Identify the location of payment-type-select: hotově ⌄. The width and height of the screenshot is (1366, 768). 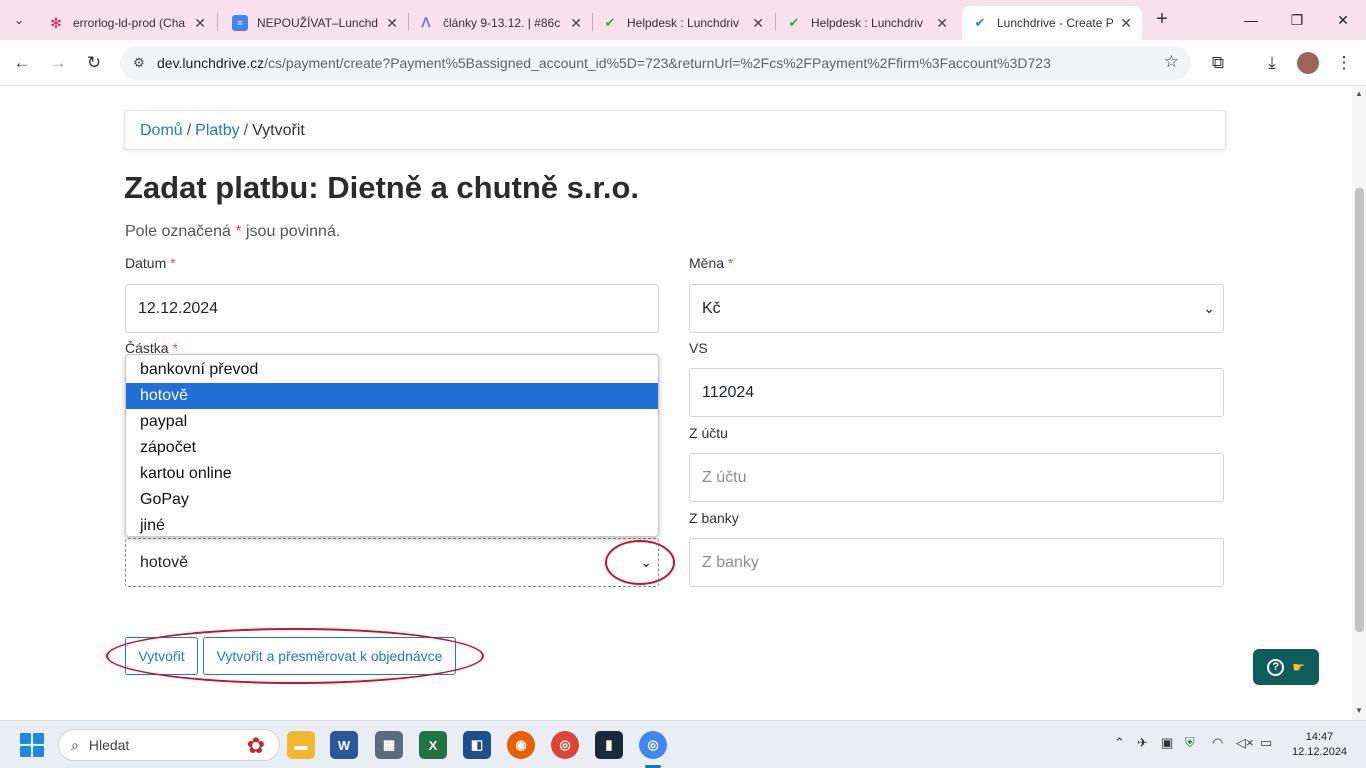
(392, 562).